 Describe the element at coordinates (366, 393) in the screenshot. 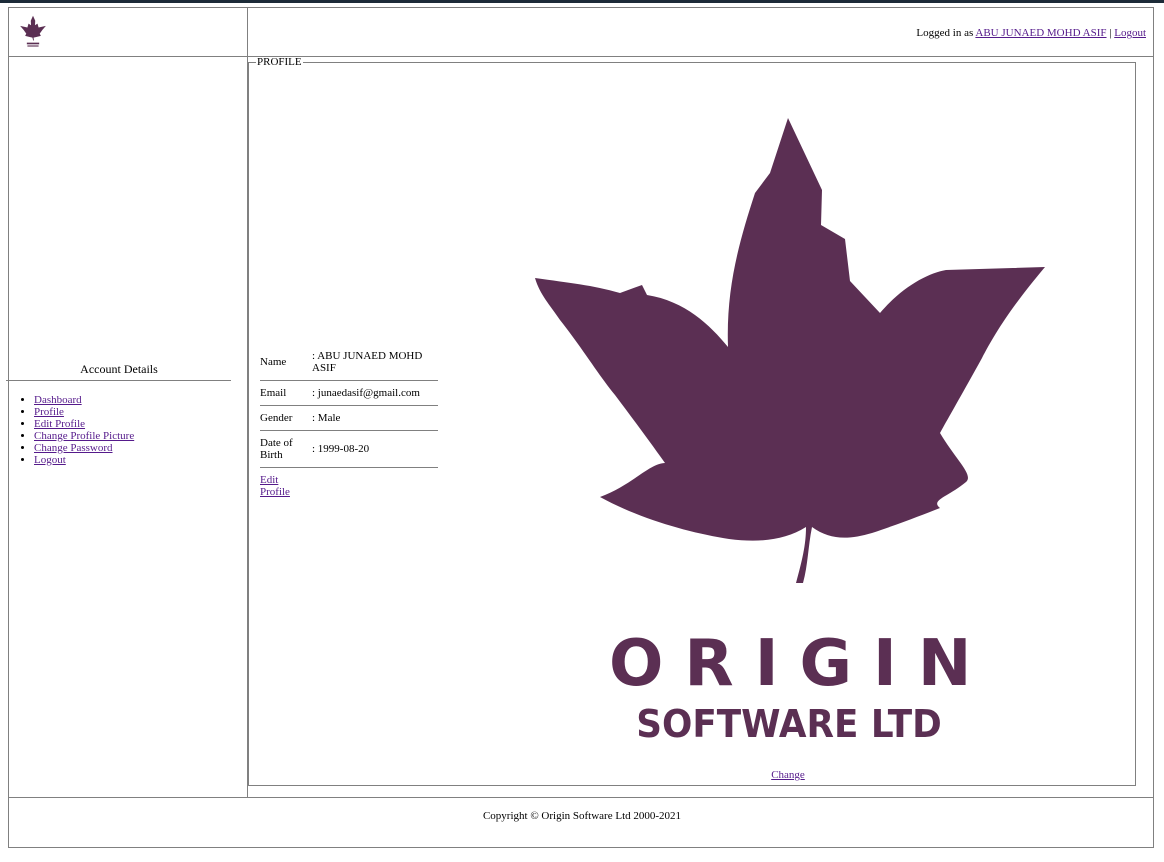

I see `email-value: : junaedasif@gmail.com` at that location.